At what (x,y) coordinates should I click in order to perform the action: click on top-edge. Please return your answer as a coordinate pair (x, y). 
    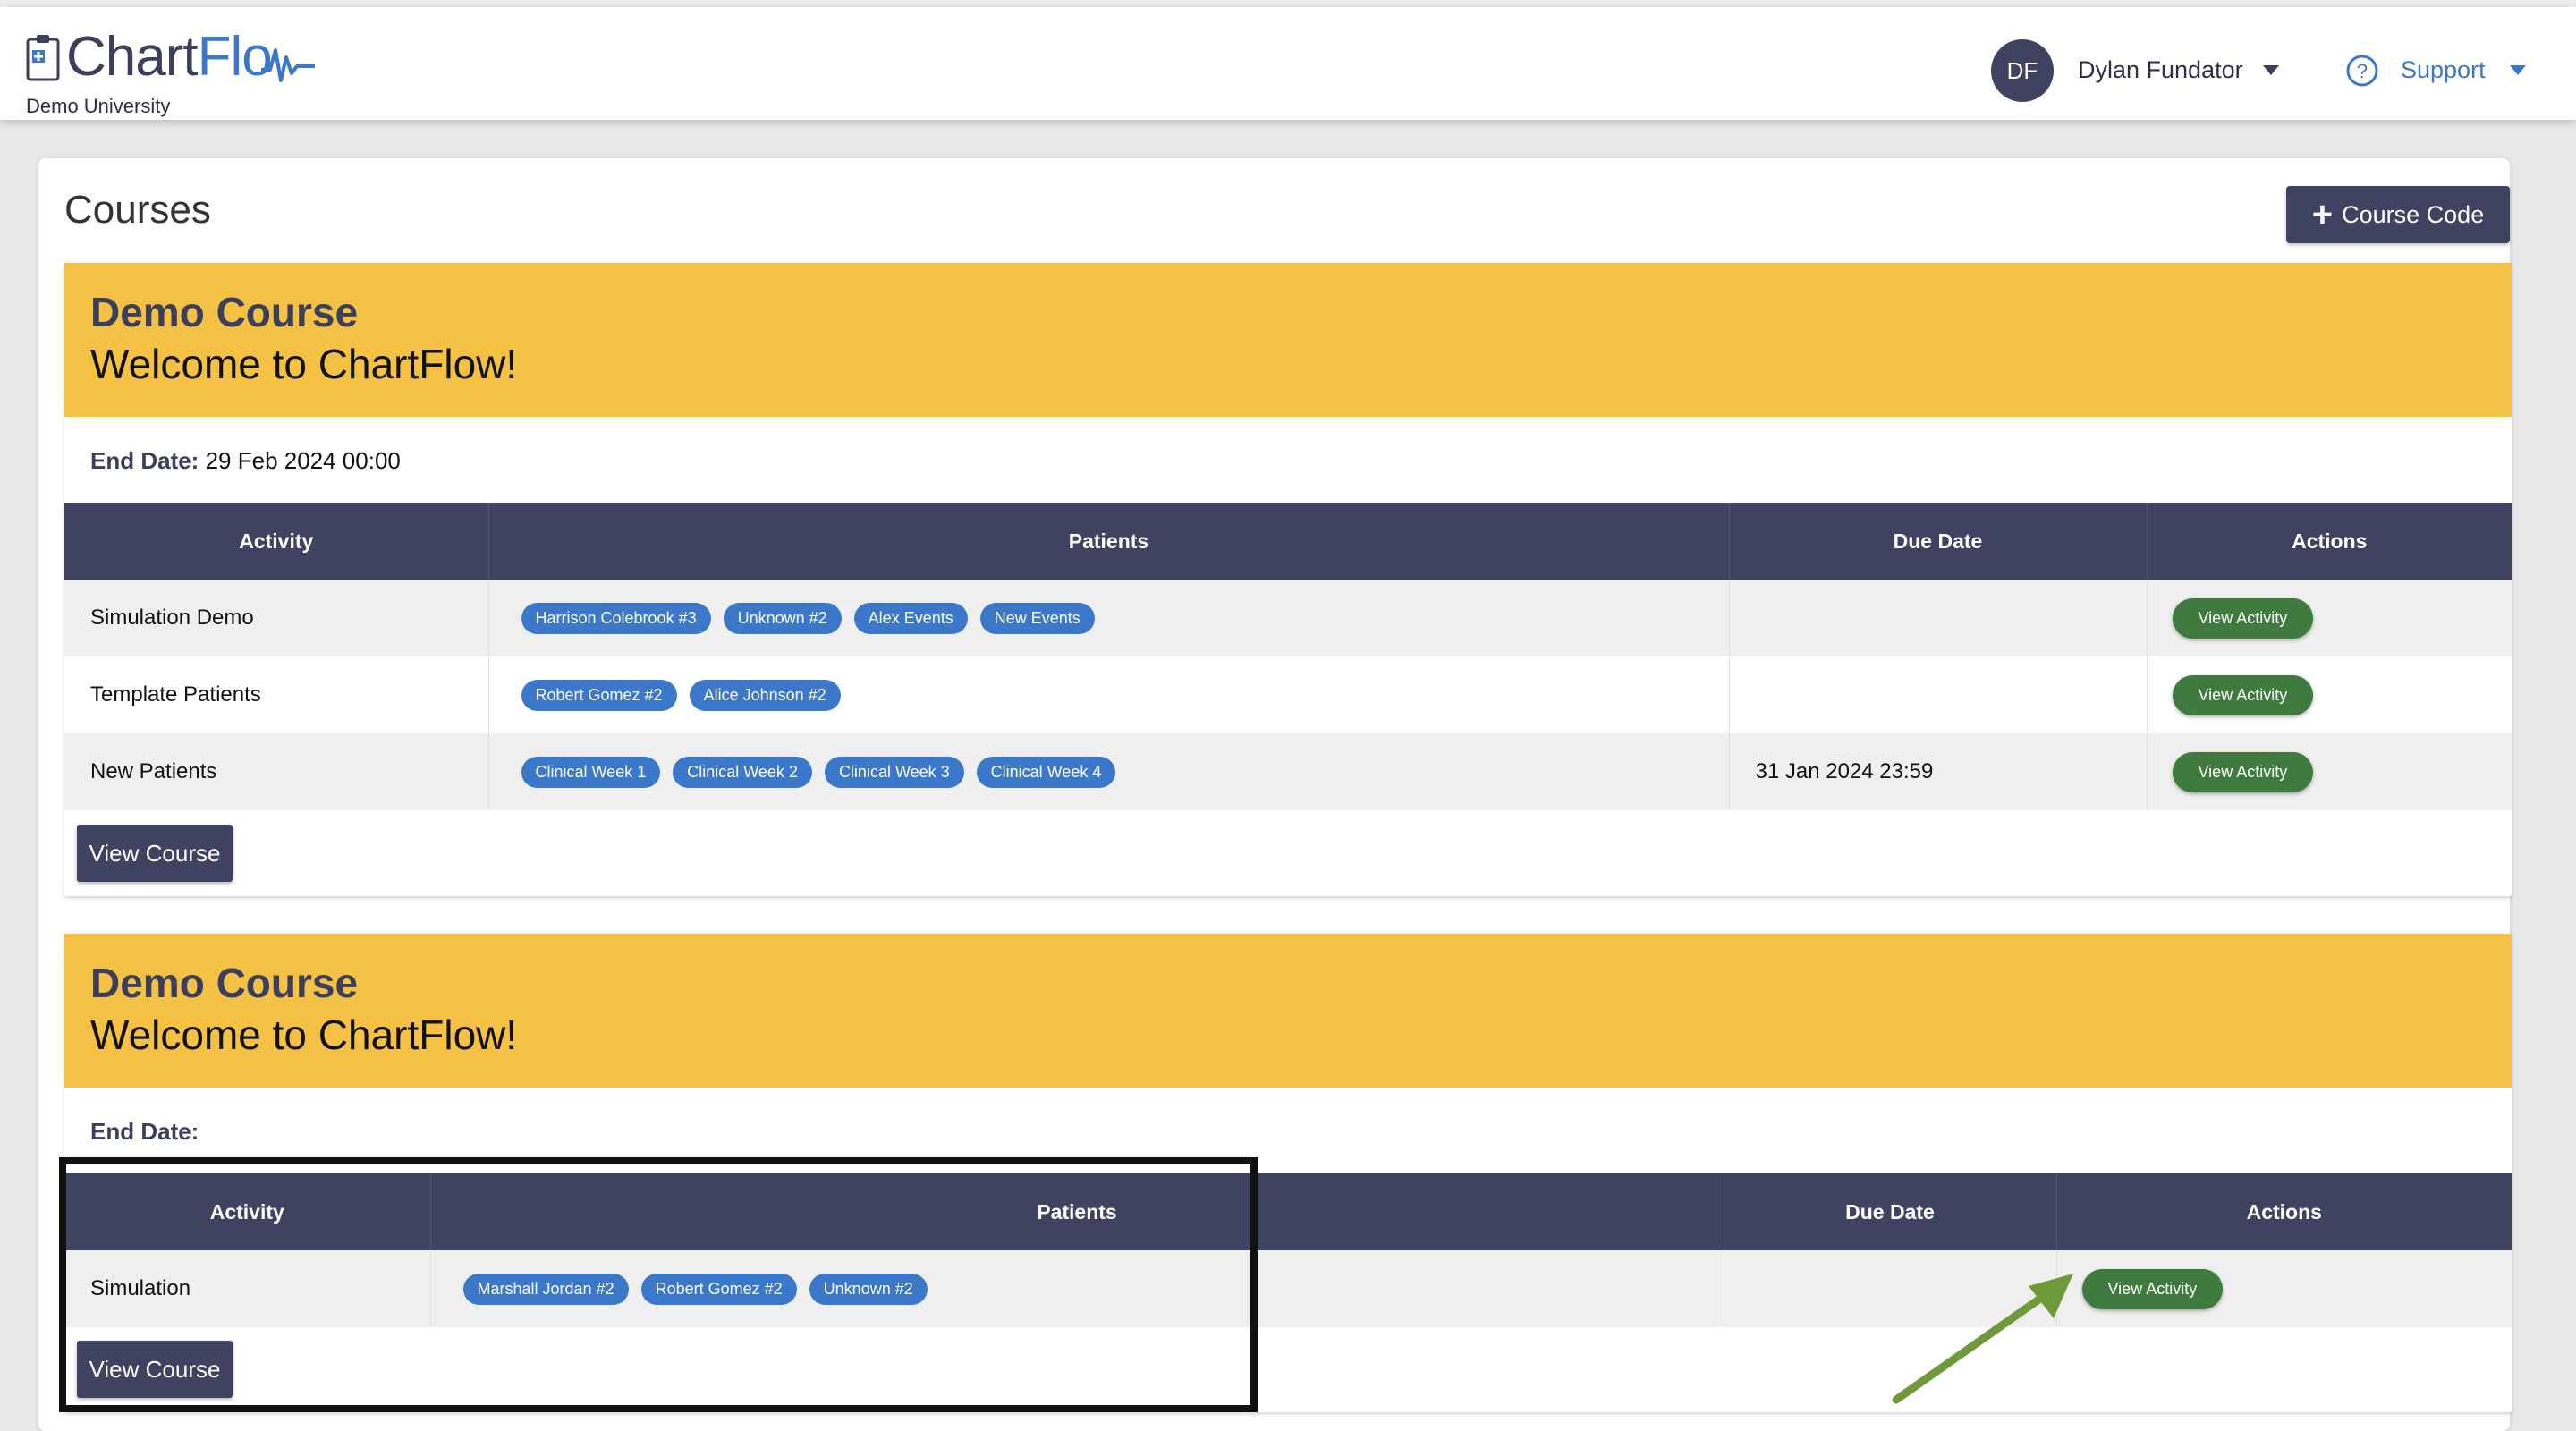
    Looking at the image, I should click on (1288, 4).